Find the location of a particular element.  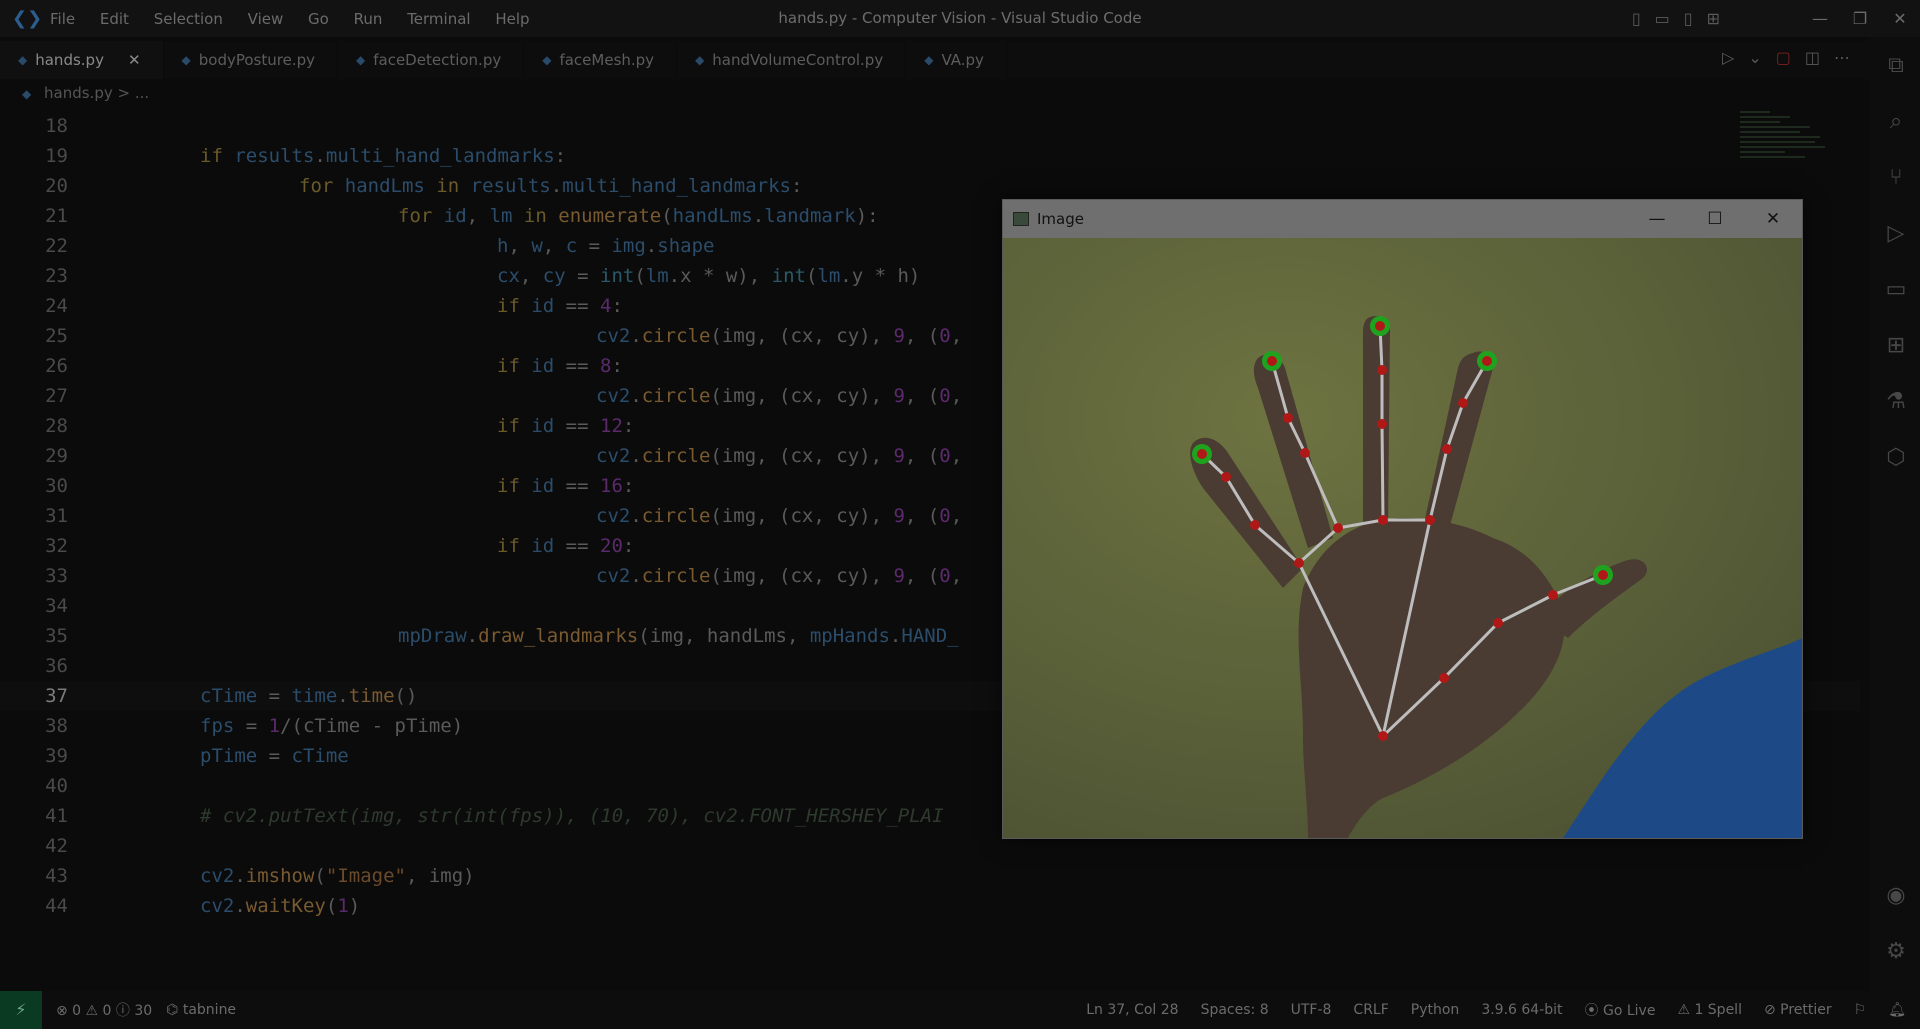

line-number: 21 is located at coordinates (56, 216).